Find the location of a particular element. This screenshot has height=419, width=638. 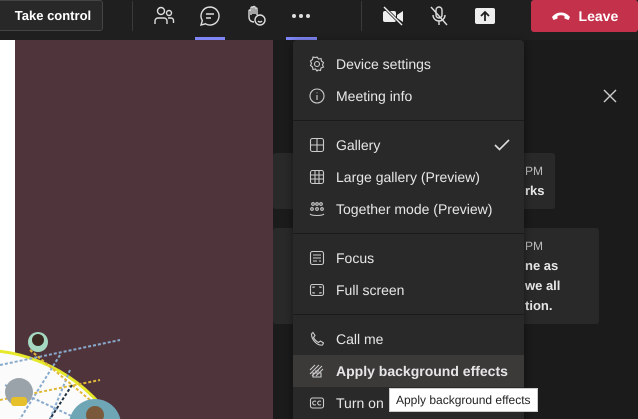

message-text: rks is located at coordinates (535, 191).